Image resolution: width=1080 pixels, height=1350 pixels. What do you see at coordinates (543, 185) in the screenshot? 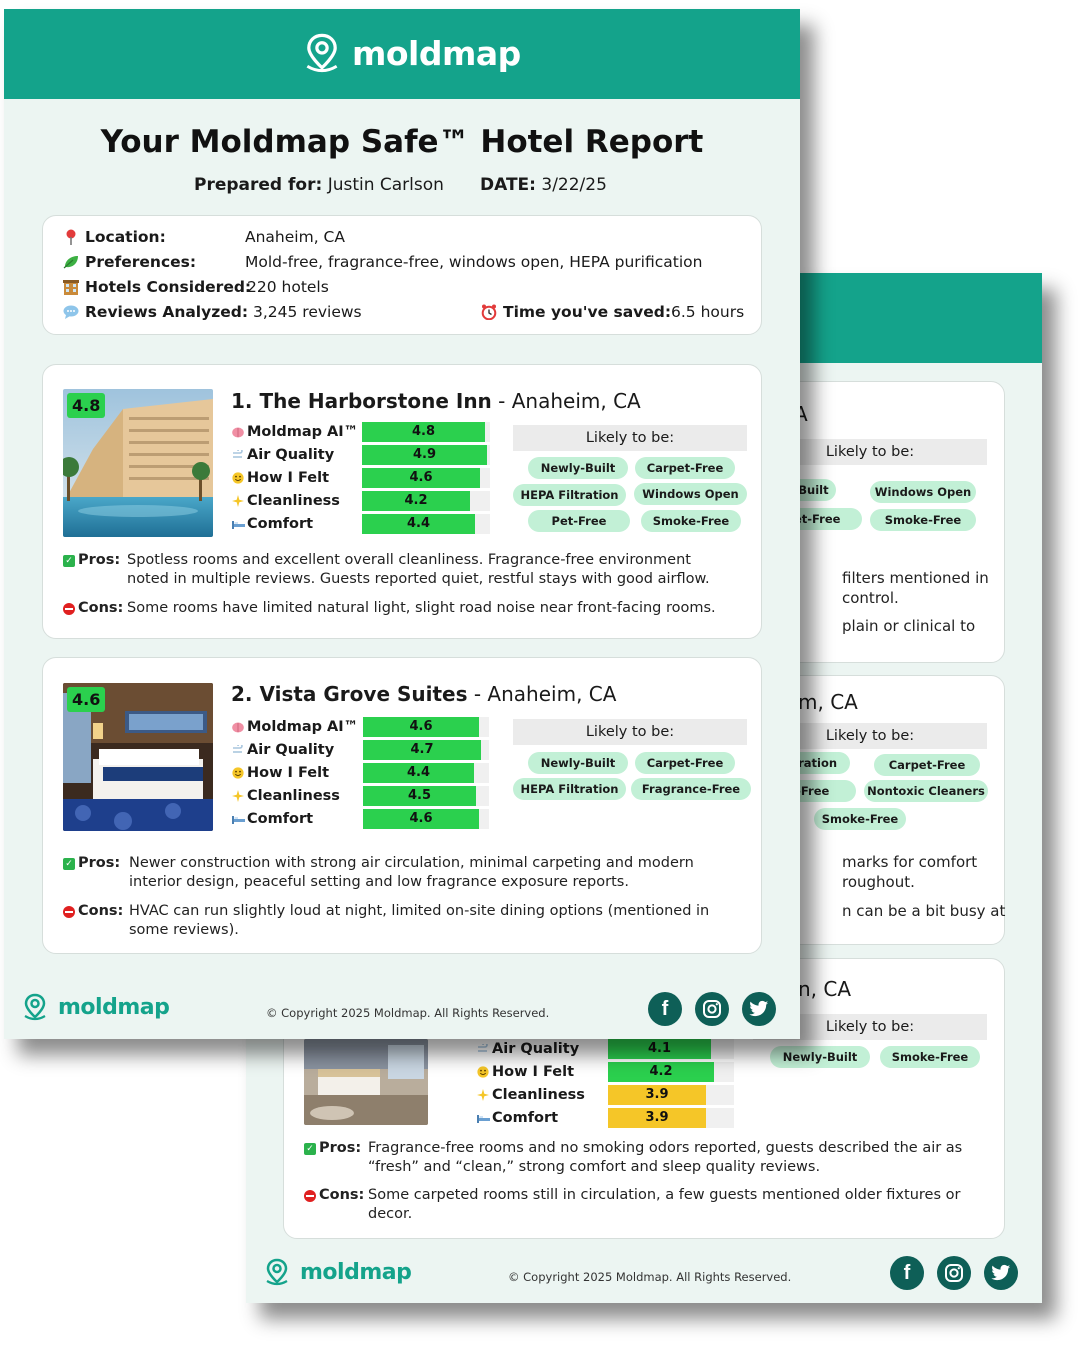
I see `report-date: DATE: 3/22/25` at bounding box center [543, 185].